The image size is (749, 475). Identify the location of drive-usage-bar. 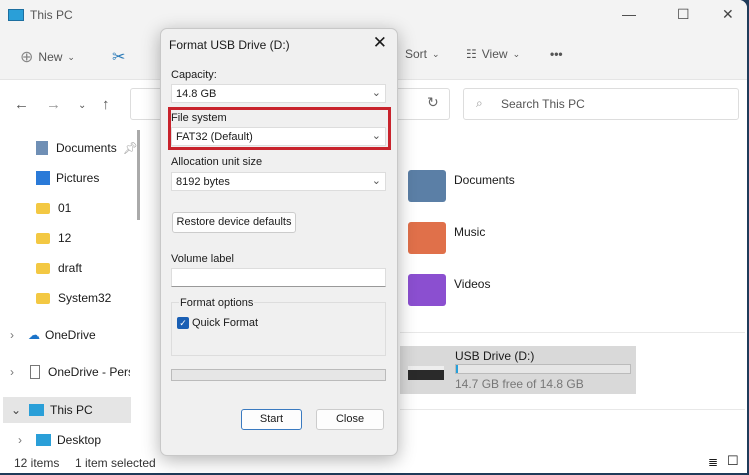
(543, 369).